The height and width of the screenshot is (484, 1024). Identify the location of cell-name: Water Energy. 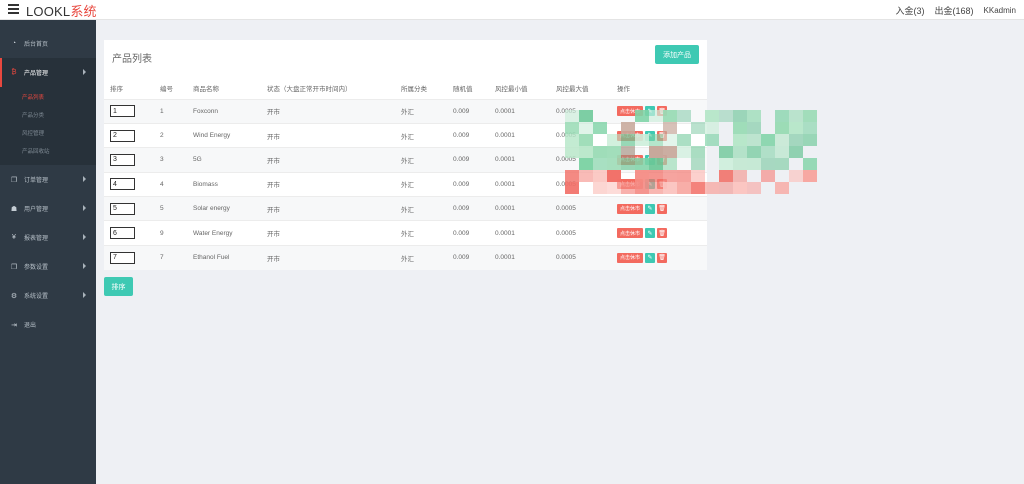
(224, 233).